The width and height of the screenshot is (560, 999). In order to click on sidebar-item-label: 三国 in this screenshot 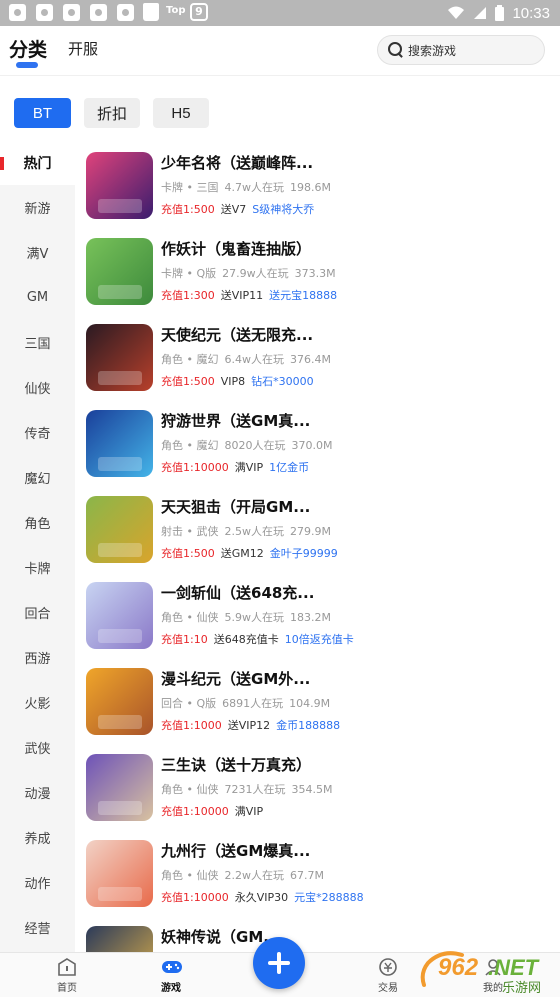, I will do `click(37, 344)`.